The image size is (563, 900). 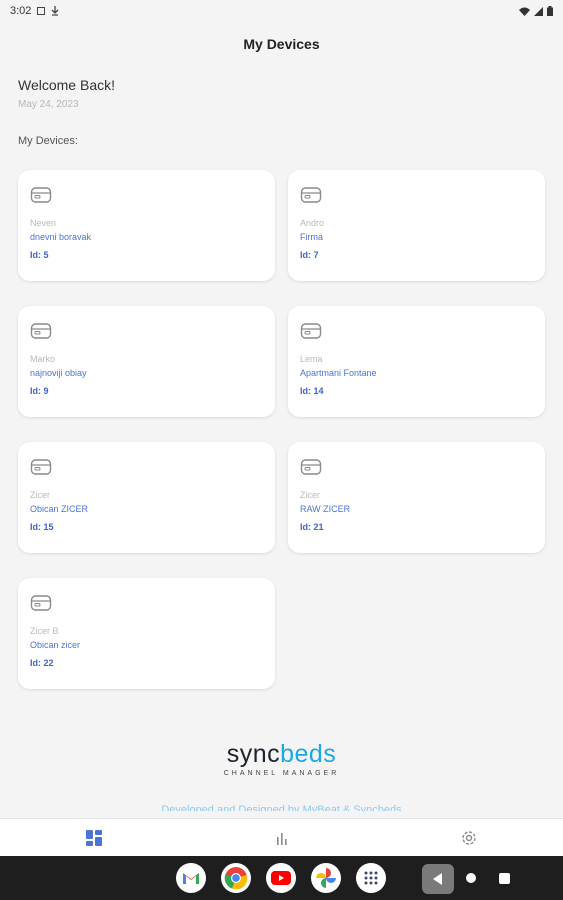 What do you see at coordinates (42, 527) in the screenshot?
I see `device-id: Id: 15` at bounding box center [42, 527].